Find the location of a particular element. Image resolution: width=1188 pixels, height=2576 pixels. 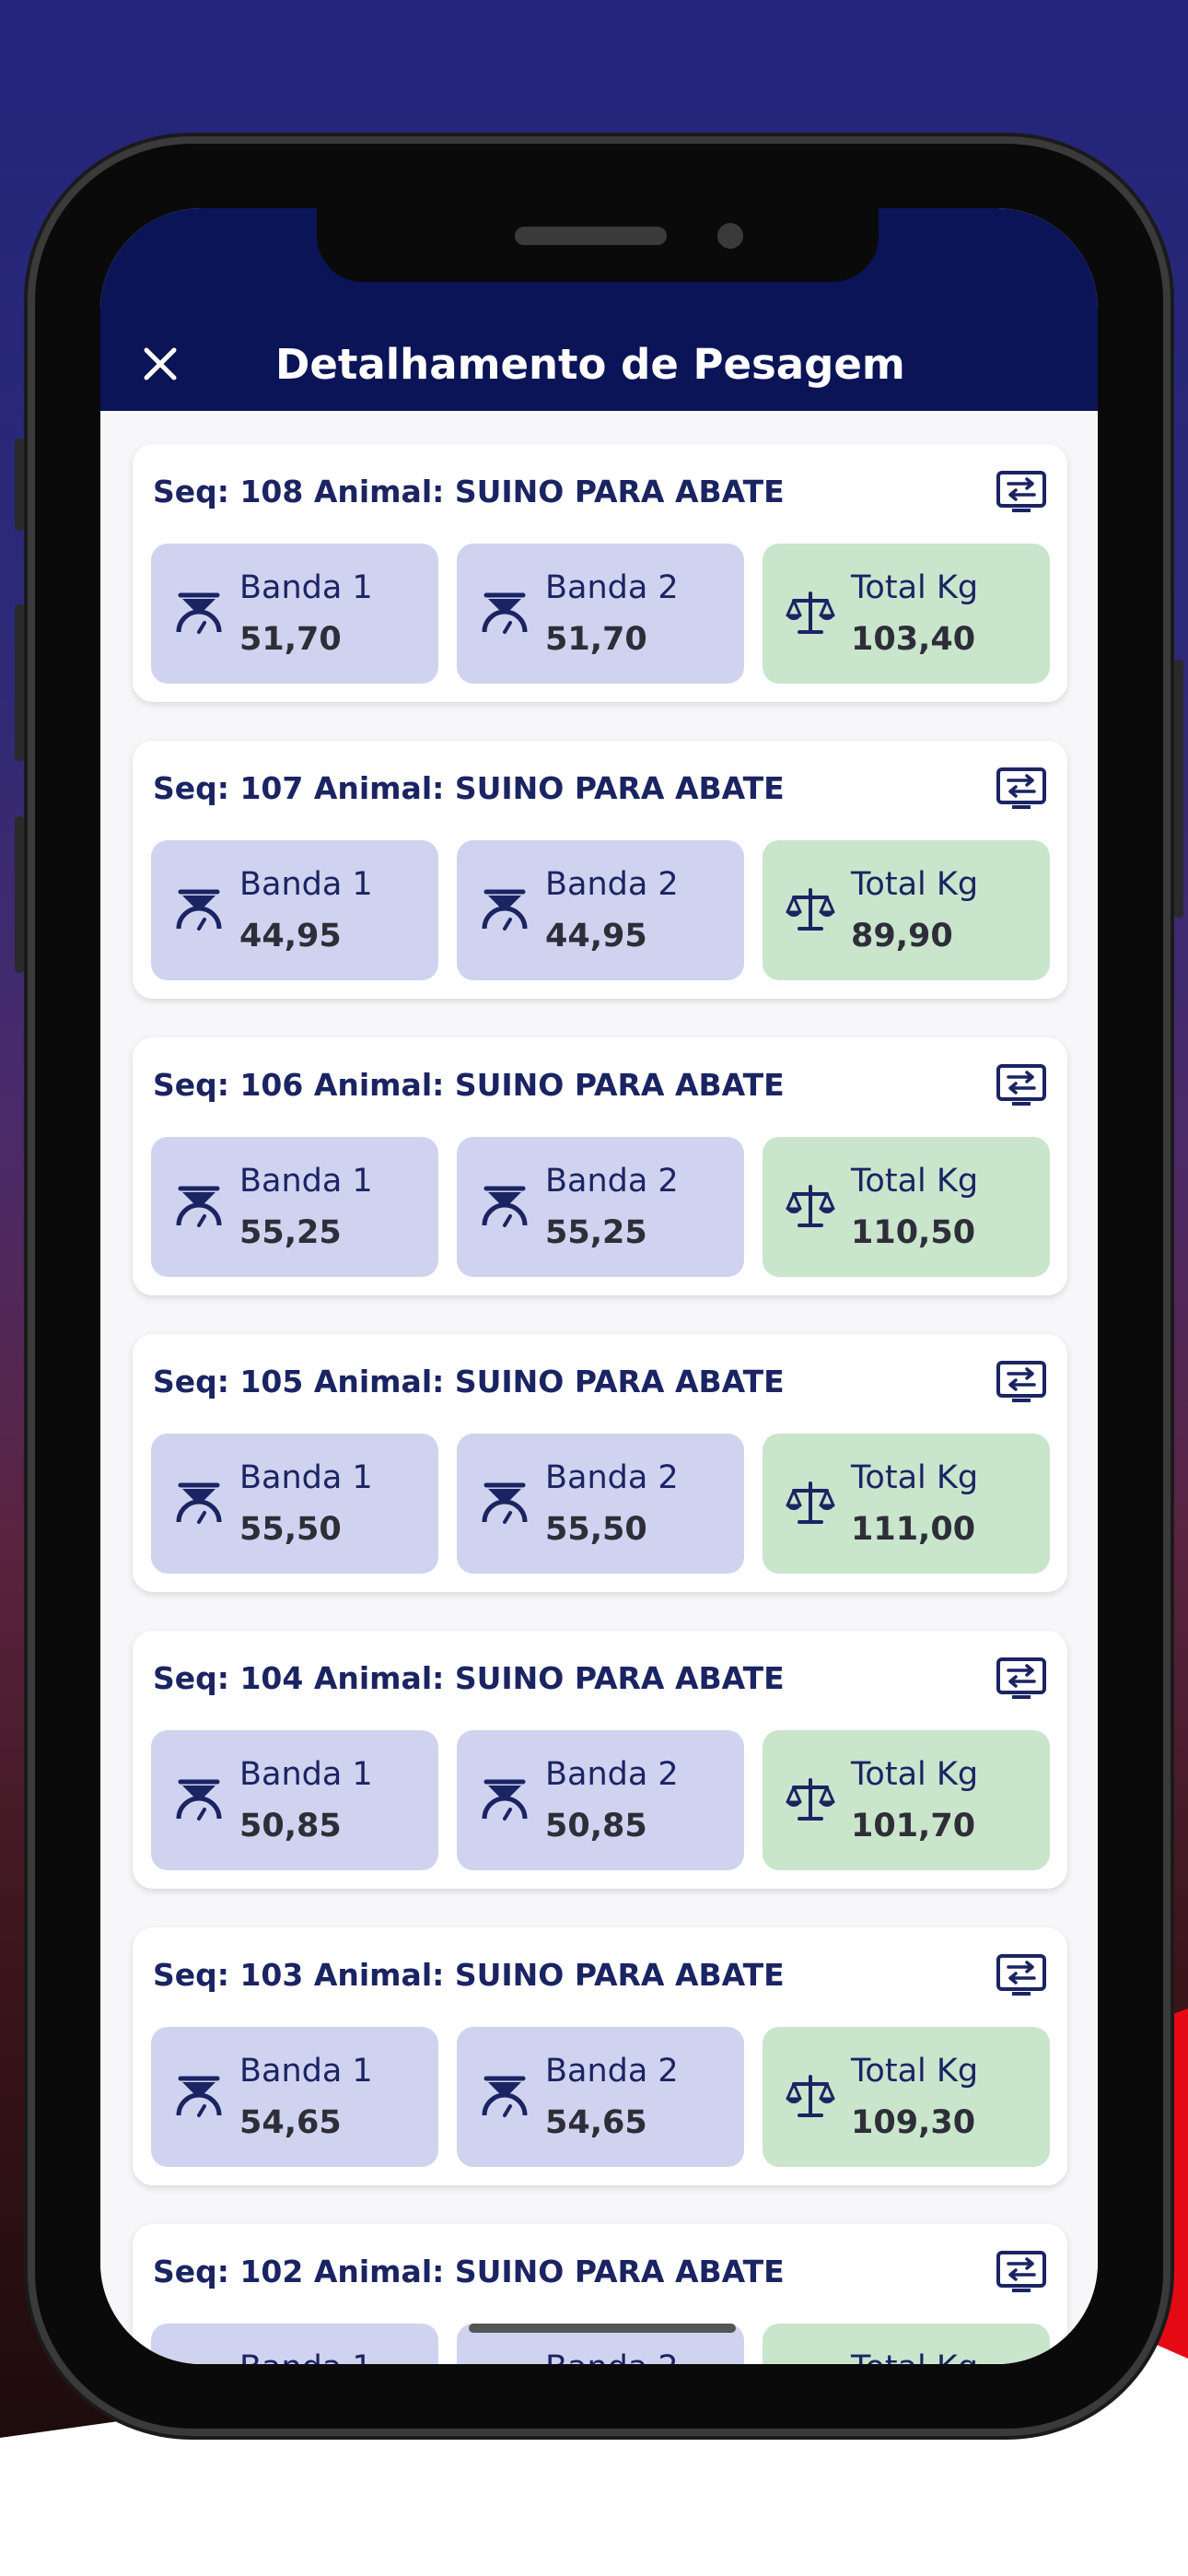

banda2-value: 55,50 is located at coordinates (596, 1529).